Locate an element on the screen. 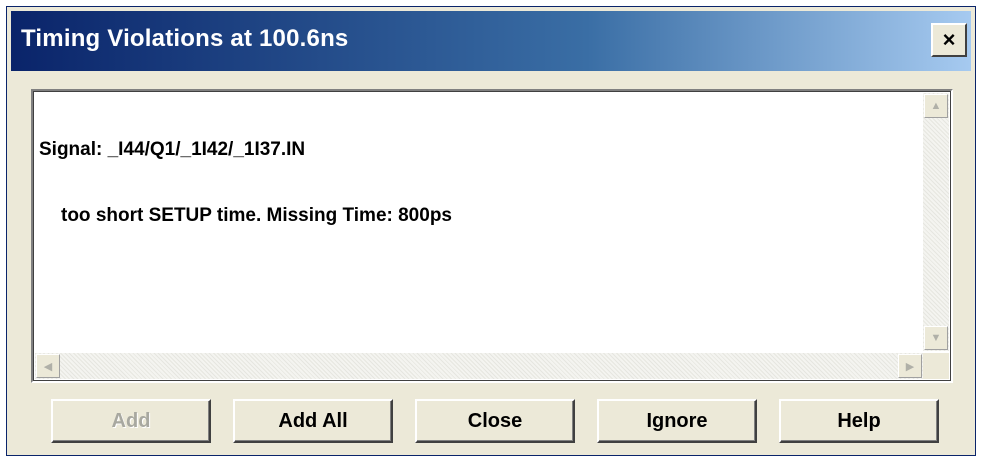  button-row: Add Add All Close Ignore Help is located at coordinates (496, 421).